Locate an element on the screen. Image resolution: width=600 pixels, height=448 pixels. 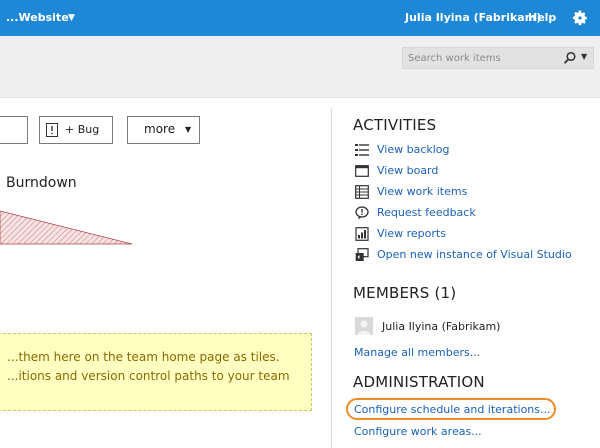
add-bug-button: + Bug is located at coordinates (76, 130).